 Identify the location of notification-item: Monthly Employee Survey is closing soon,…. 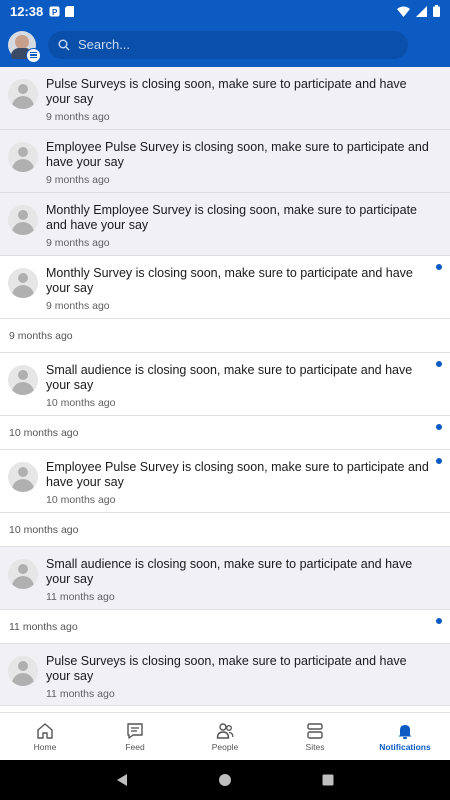
(225, 224).